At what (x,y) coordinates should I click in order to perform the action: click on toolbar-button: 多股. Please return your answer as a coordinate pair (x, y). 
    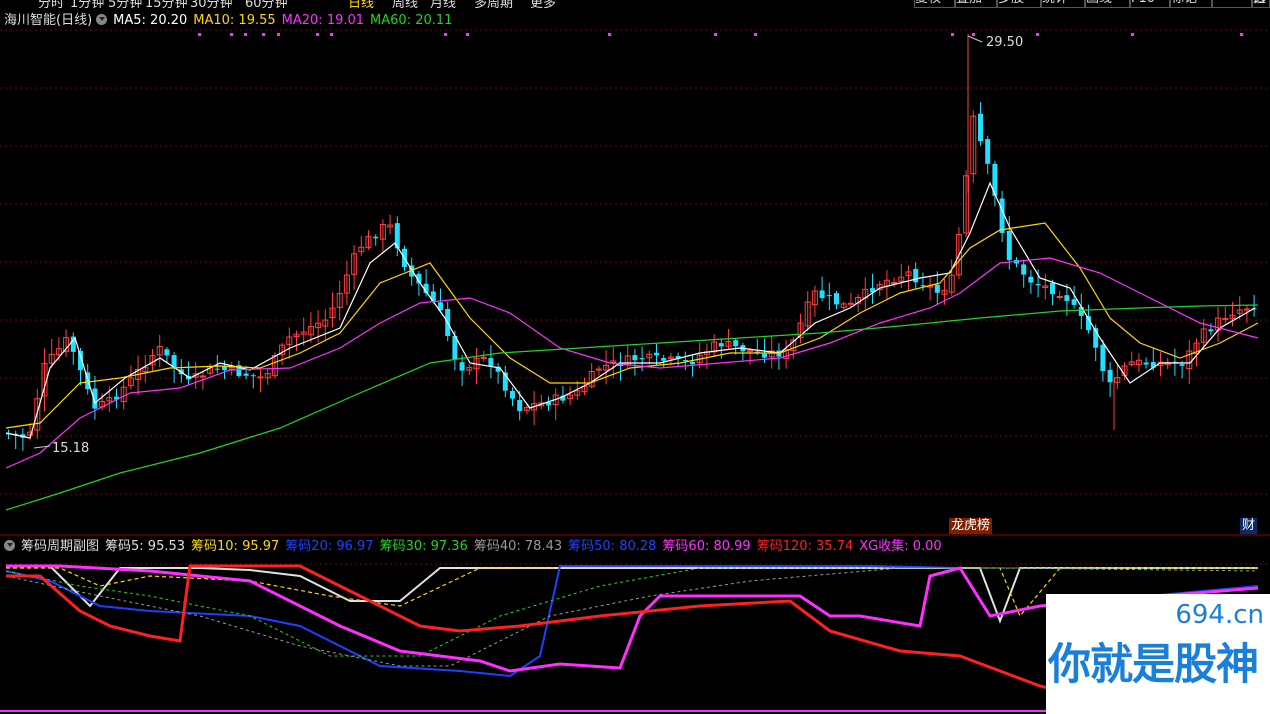
    Looking at the image, I should click on (1019, 4).